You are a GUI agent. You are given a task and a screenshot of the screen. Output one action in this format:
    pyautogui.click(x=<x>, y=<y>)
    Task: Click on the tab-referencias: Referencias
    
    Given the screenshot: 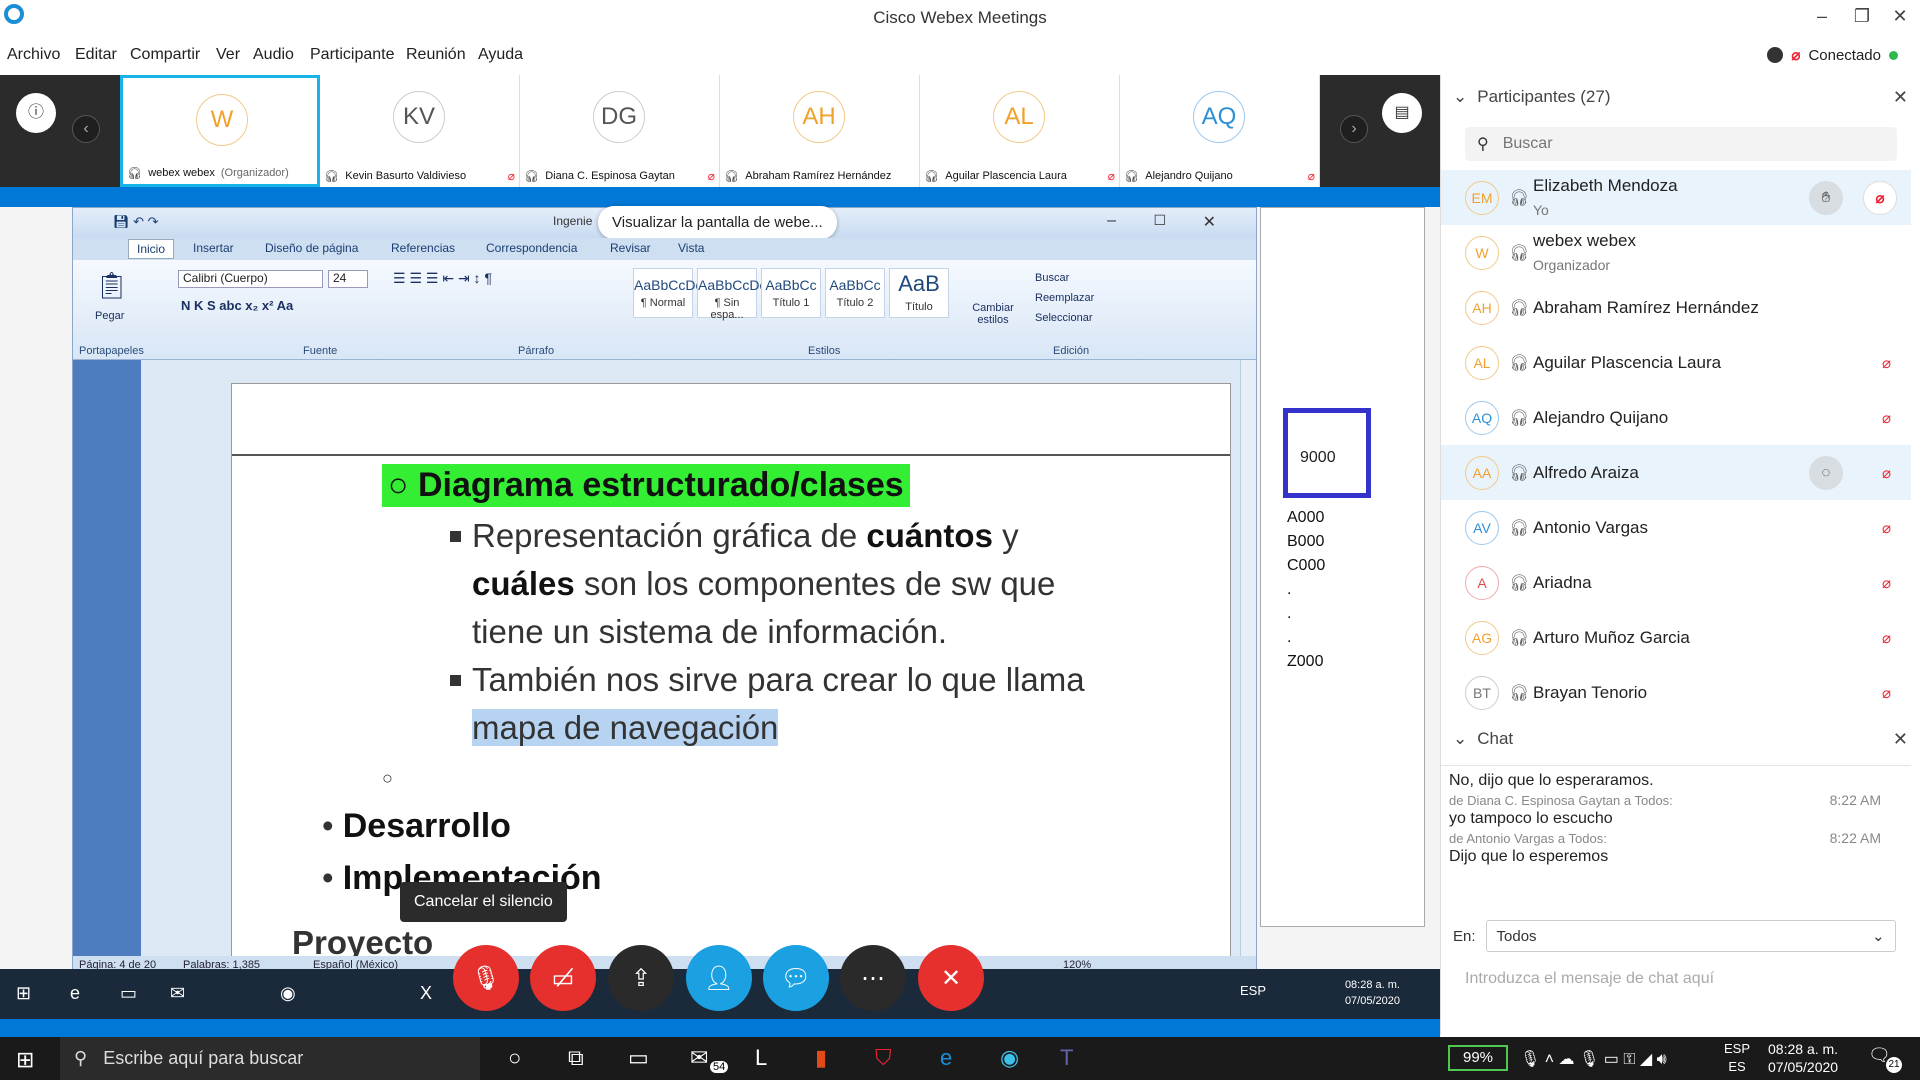 What is the action you would take?
    pyautogui.click(x=423, y=248)
    